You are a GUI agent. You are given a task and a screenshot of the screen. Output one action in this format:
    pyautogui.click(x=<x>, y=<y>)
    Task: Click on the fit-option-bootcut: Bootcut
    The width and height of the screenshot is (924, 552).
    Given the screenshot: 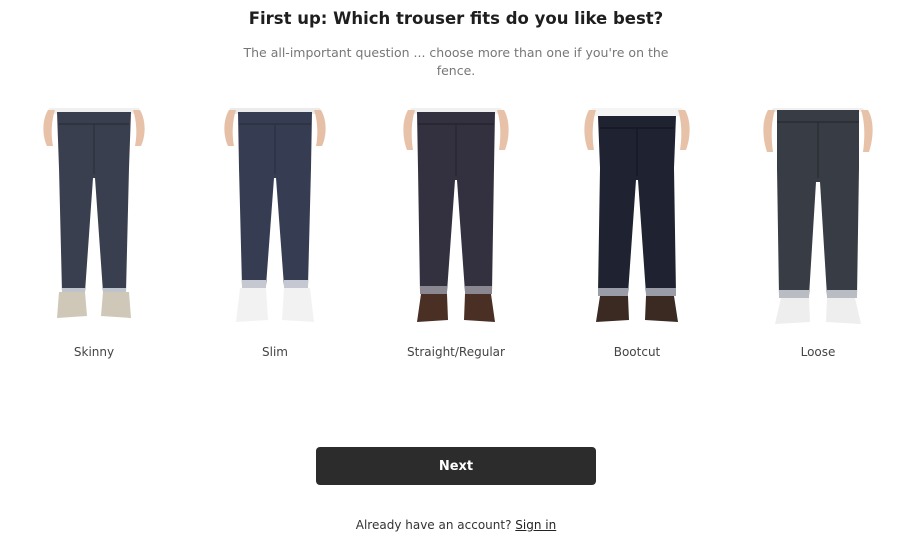 What is the action you would take?
    pyautogui.click(x=637, y=237)
    